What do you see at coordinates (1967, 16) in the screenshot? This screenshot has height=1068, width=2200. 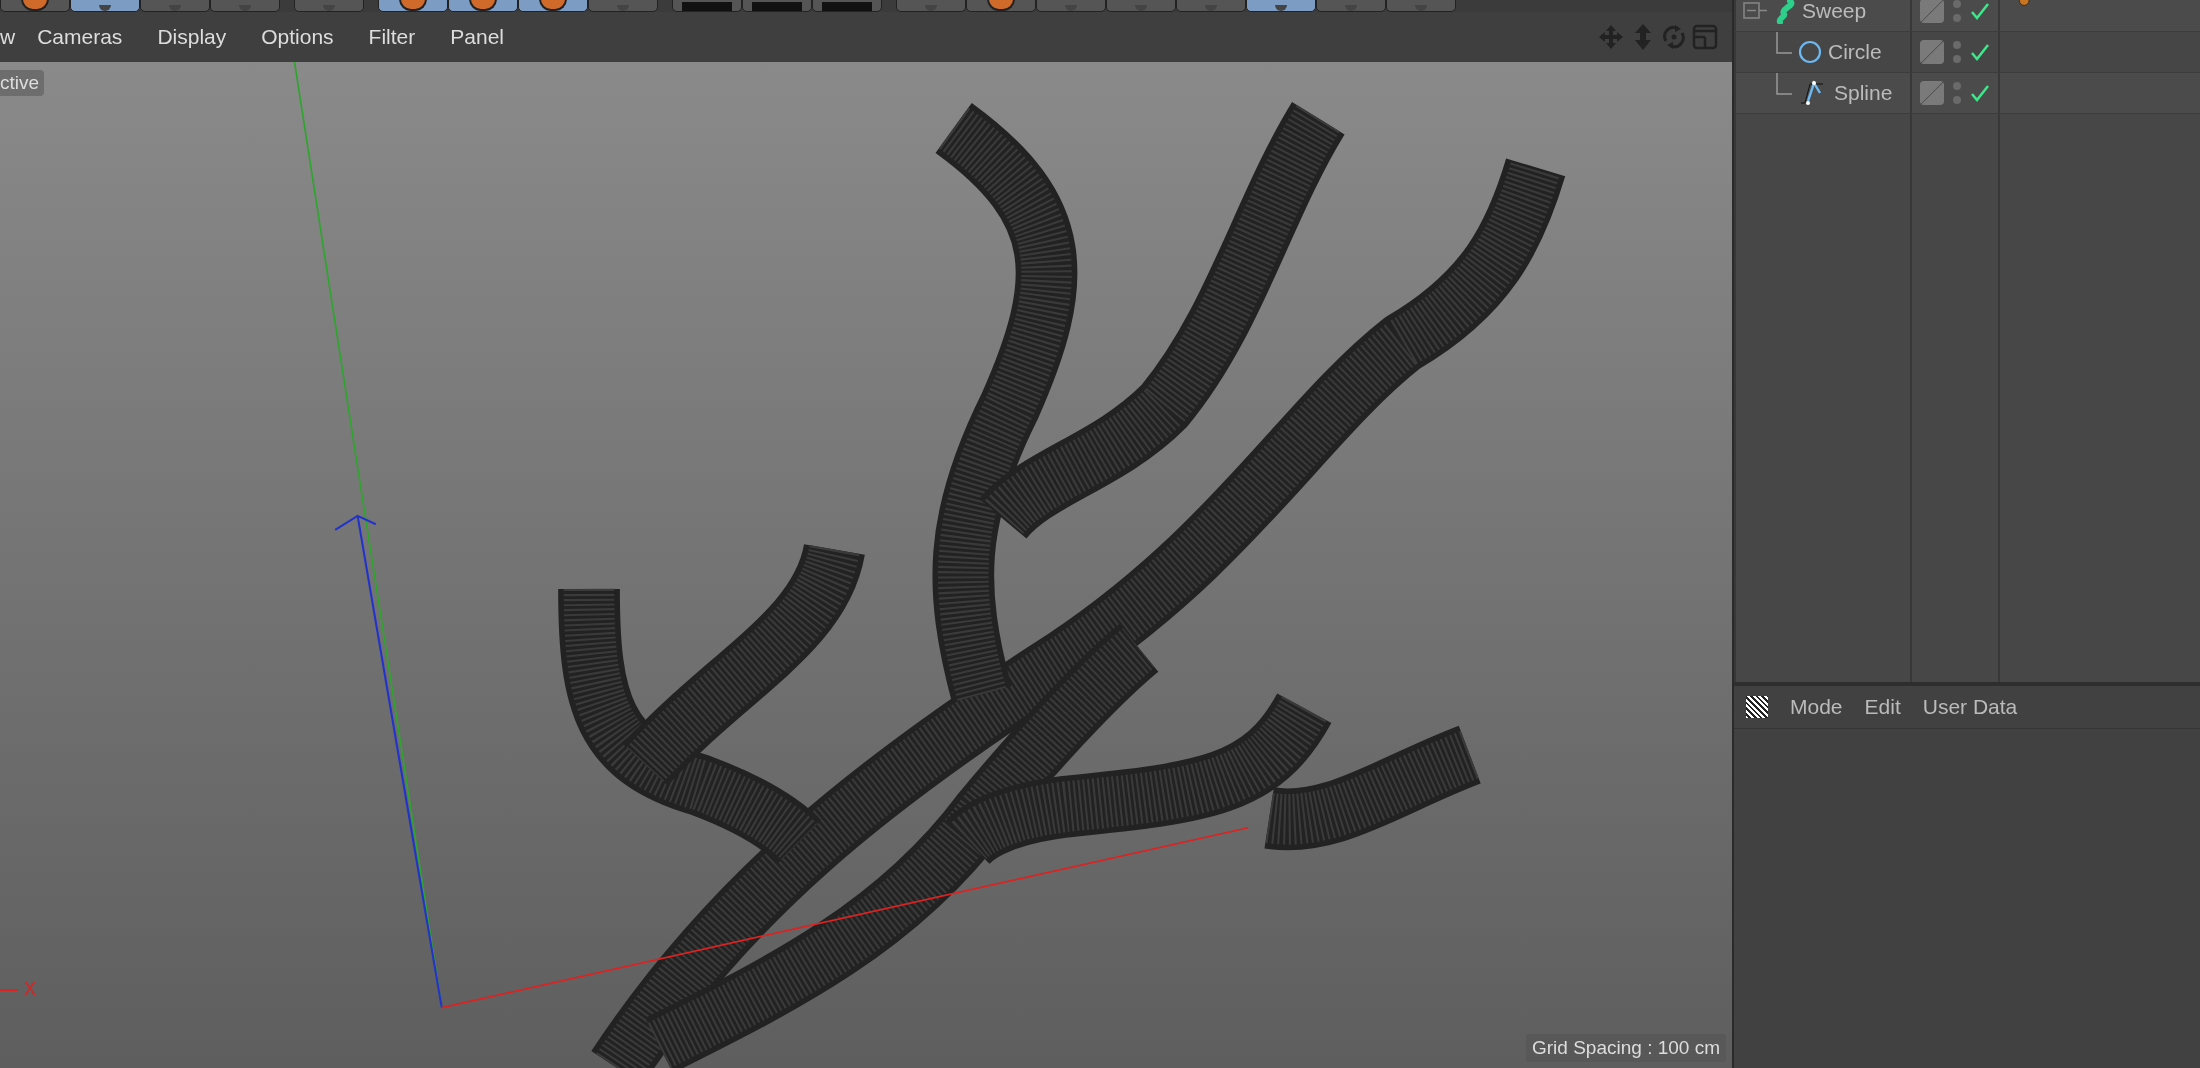 I see `object-row: Sweep` at bounding box center [1967, 16].